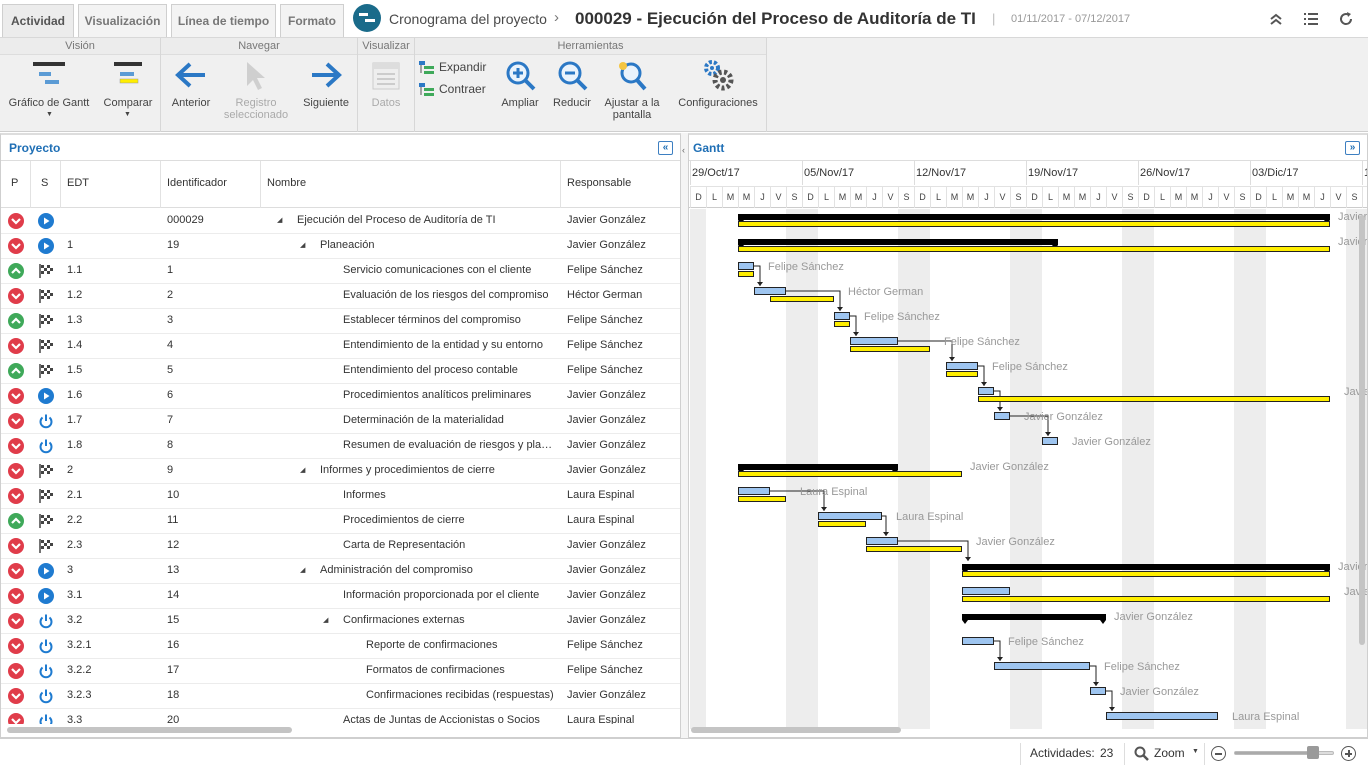 The height and width of the screenshot is (768, 1368). I want to click on arrow-left-icon, so click(190, 75).